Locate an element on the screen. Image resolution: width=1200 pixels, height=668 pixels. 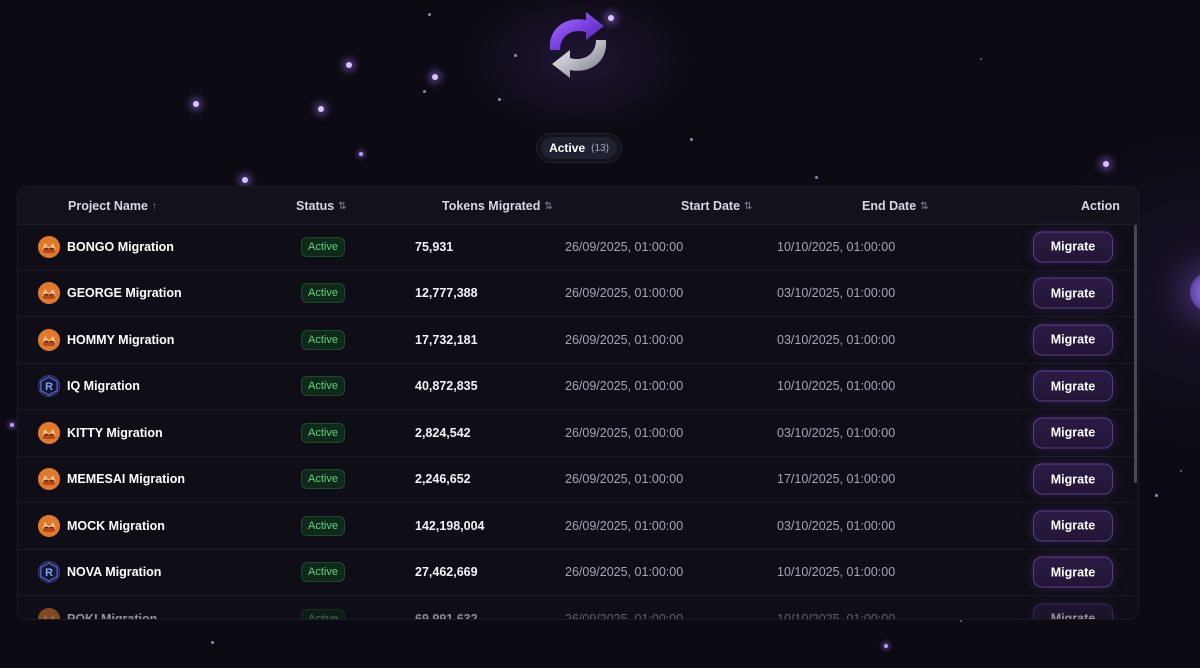
filter-count: (13) is located at coordinates (600, 148).